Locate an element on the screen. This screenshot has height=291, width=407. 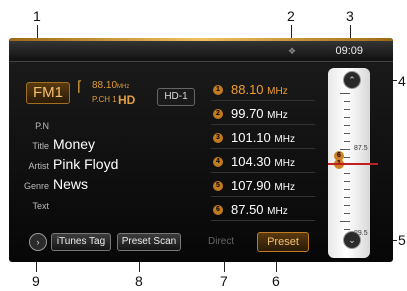
preset-frequency-value: 87.50 is located at coordinates (247, 209).